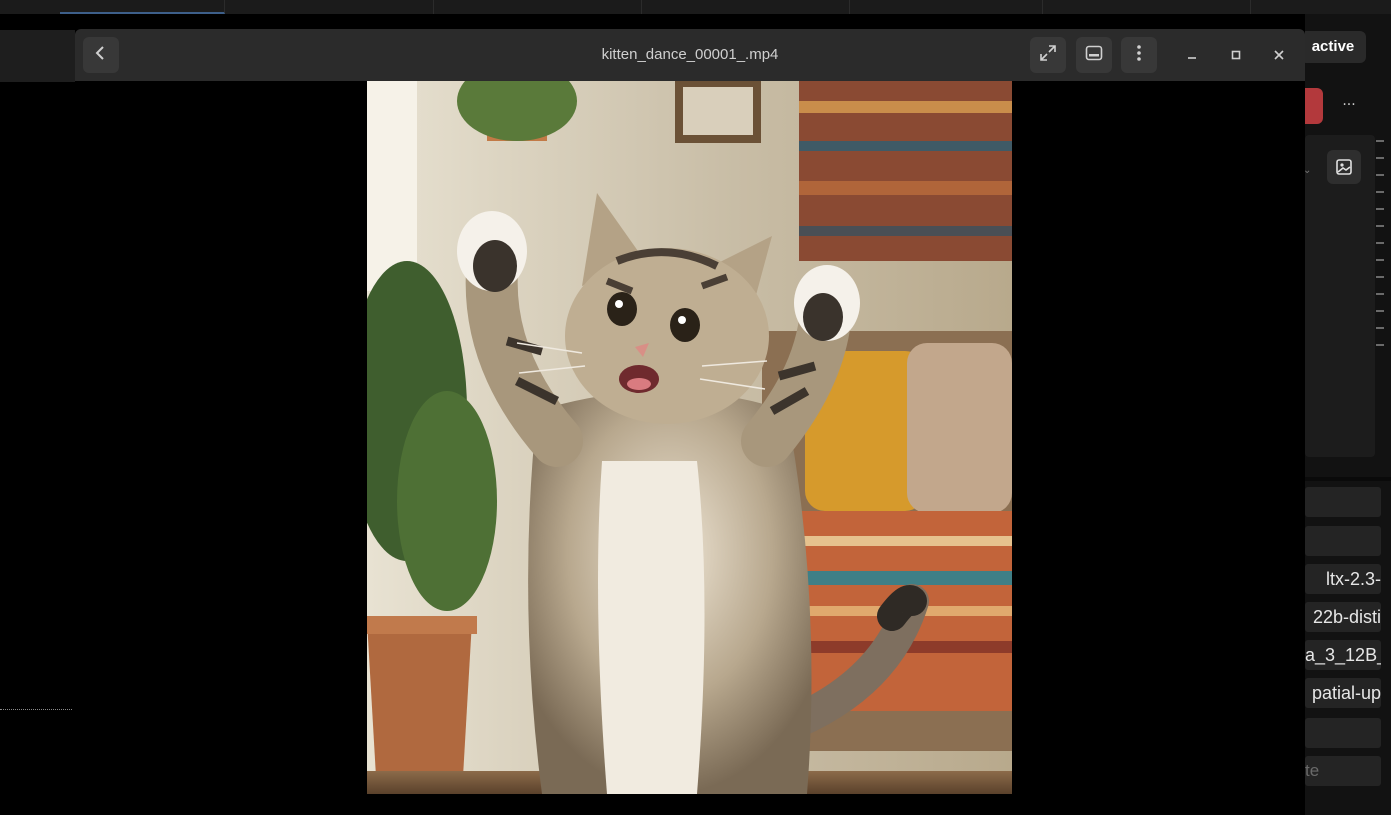 The width and height of the screenshot is (1391, 815). I want to click on picture-in-picture-icon, so click(1094, 55).